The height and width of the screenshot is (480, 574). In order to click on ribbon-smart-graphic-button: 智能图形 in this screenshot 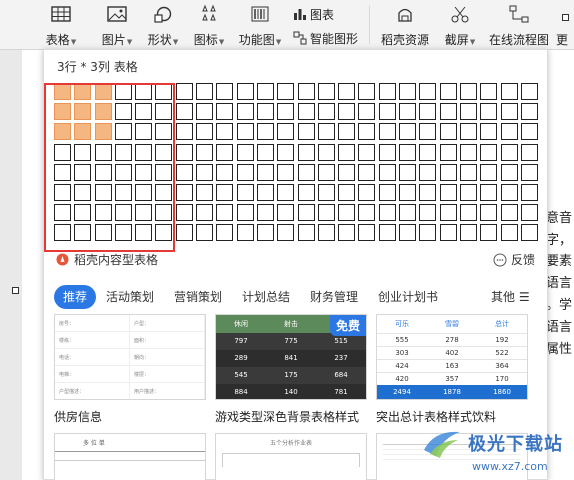, I will do `click(325, 38)`.